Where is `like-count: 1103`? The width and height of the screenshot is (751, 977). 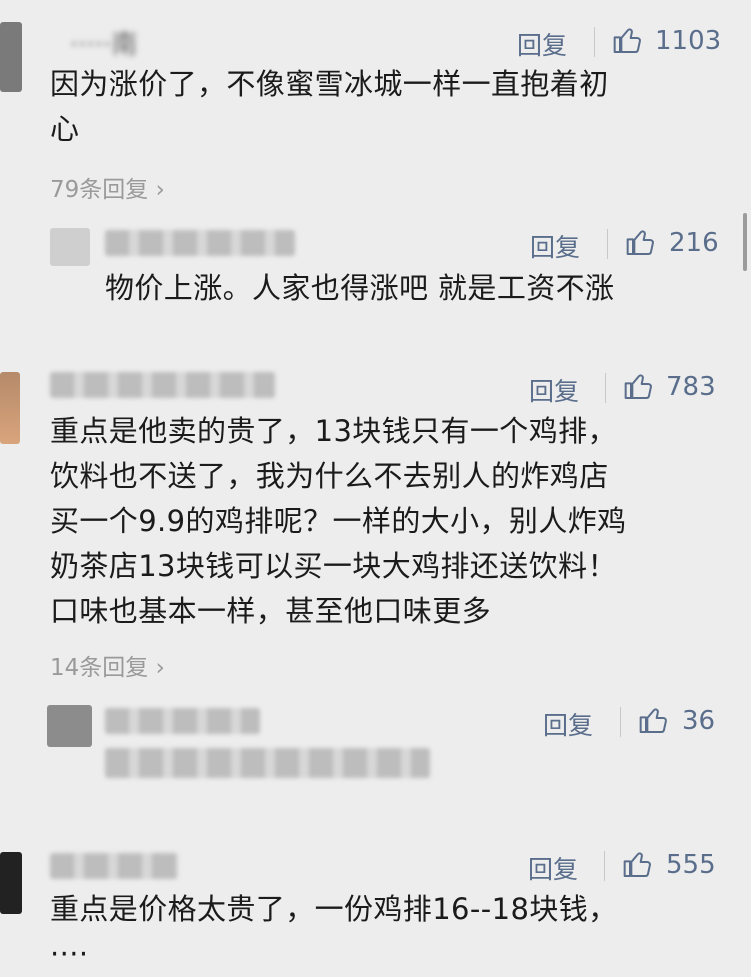
like-count: 1103 is located at coordinates (688, 41).